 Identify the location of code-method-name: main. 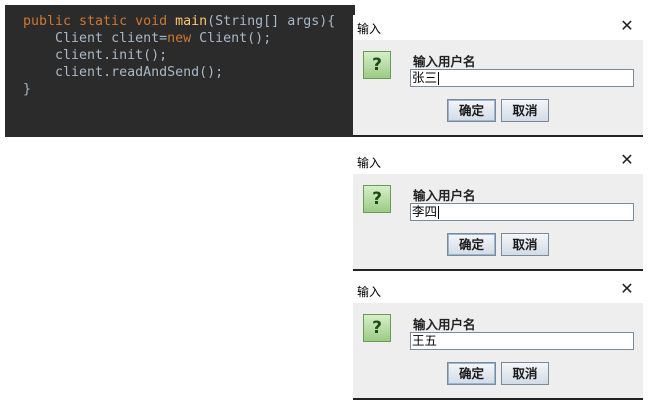
(191, 21).